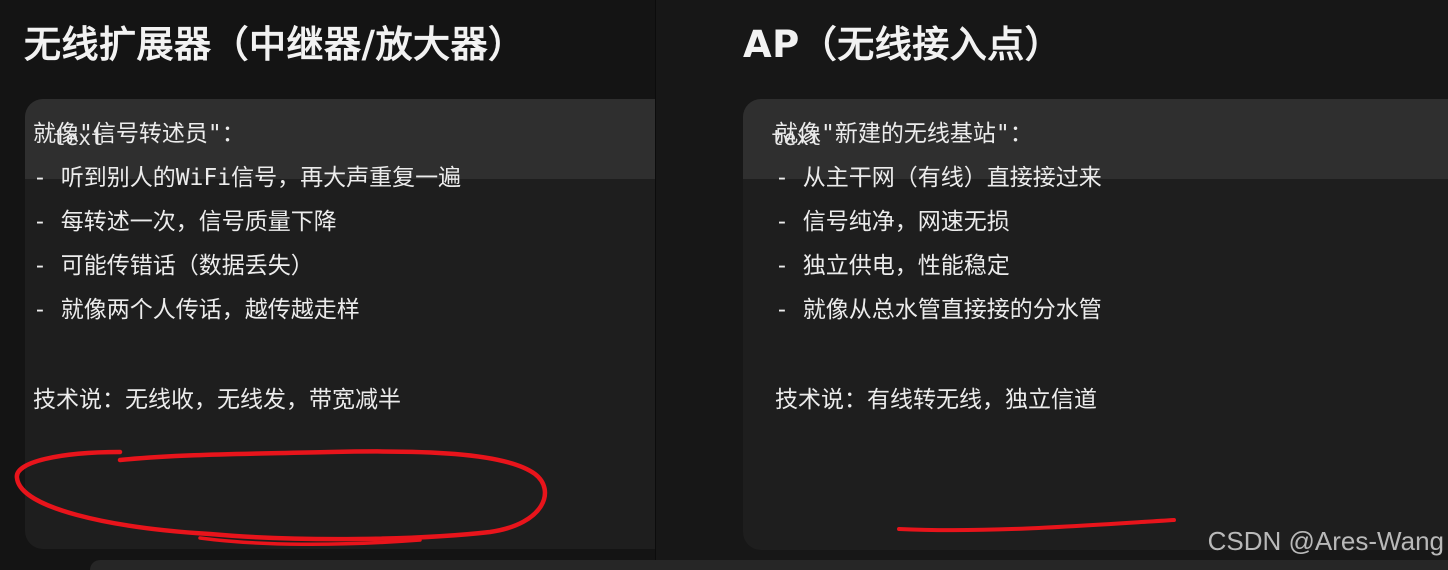  I want to click on next-block-edge, so click(769, 565).